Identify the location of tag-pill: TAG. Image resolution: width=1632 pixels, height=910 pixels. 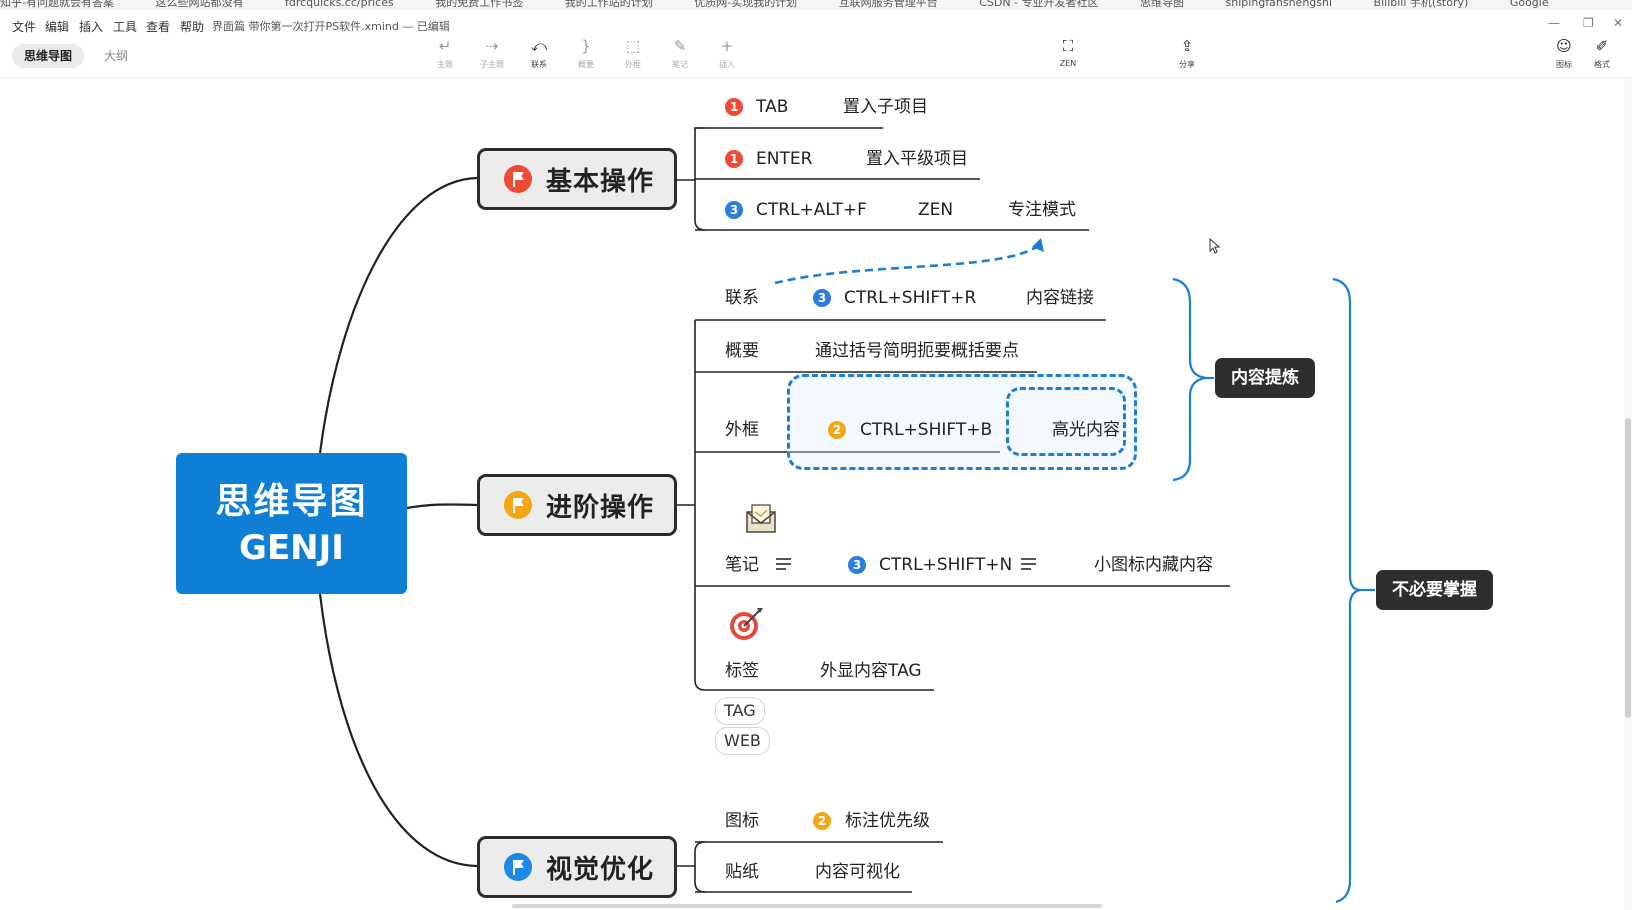
(740, 711).